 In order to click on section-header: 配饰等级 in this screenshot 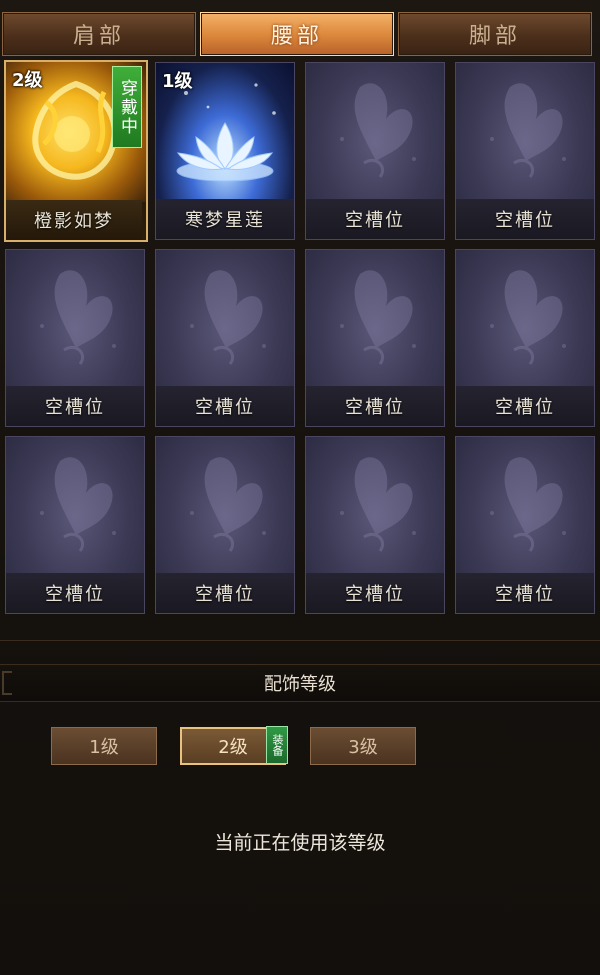, I will do `click(300, 683)`.